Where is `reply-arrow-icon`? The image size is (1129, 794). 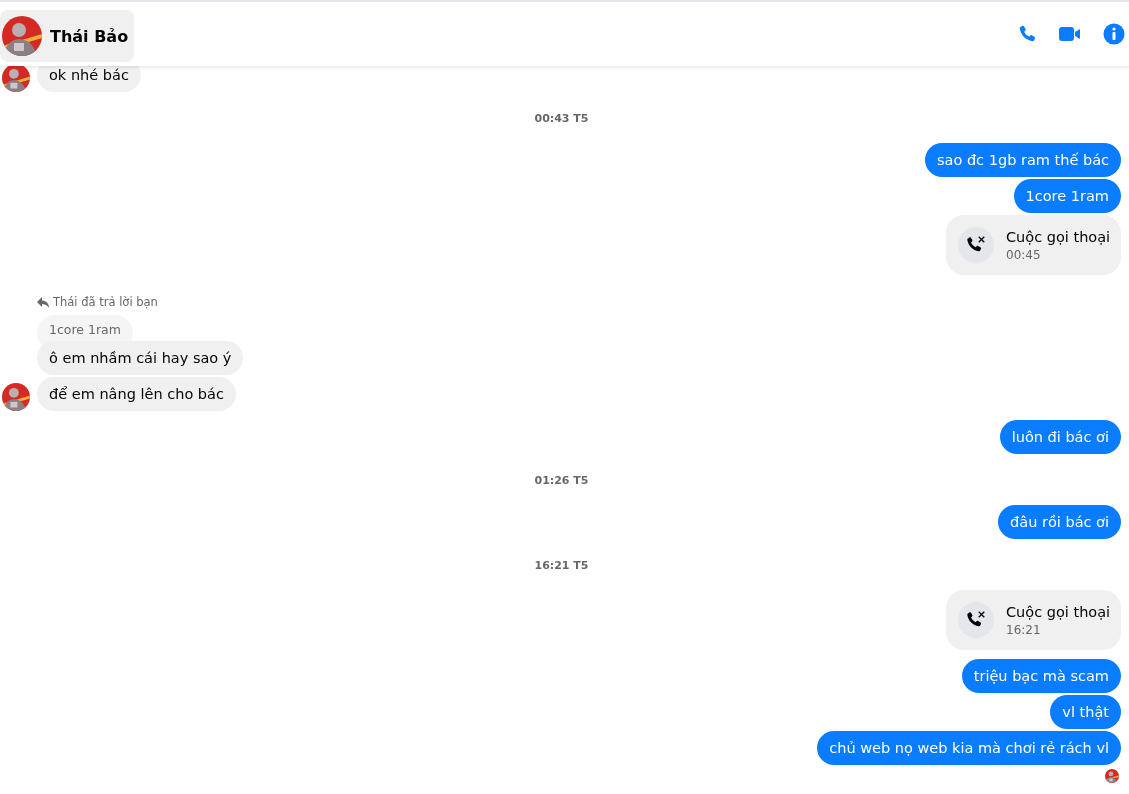 reply-arrow-icon is located at coordinates (43, 302).